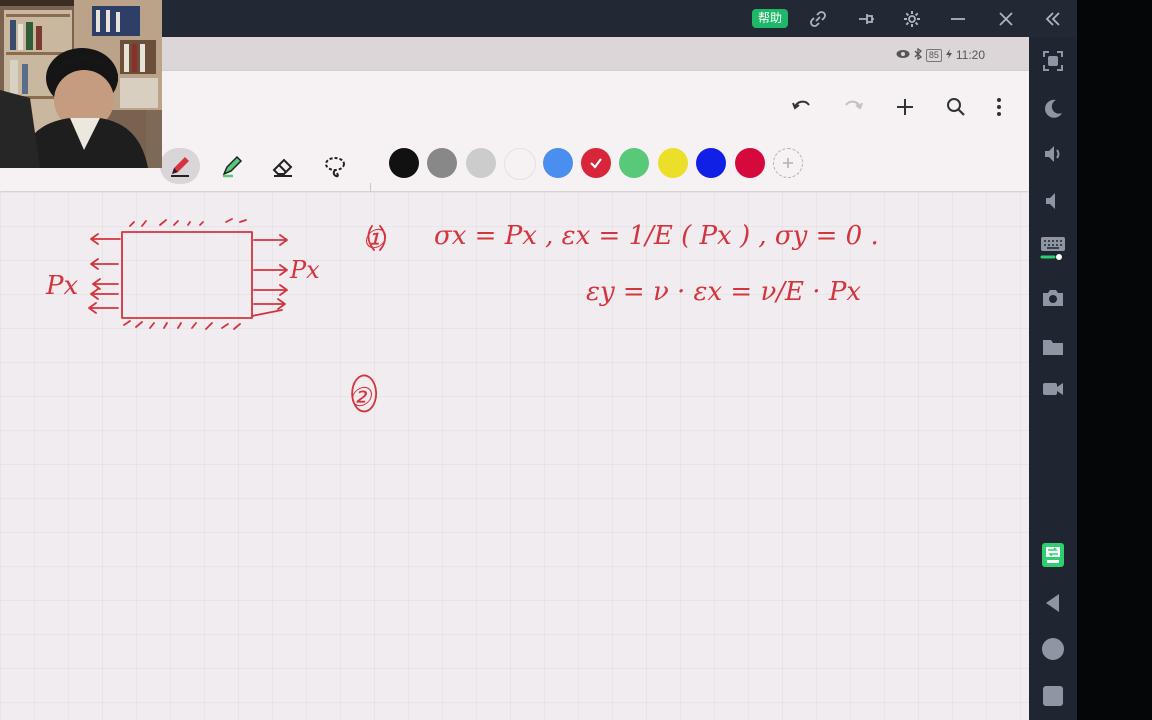  I want to click on left-arrows, so click(104, 273).